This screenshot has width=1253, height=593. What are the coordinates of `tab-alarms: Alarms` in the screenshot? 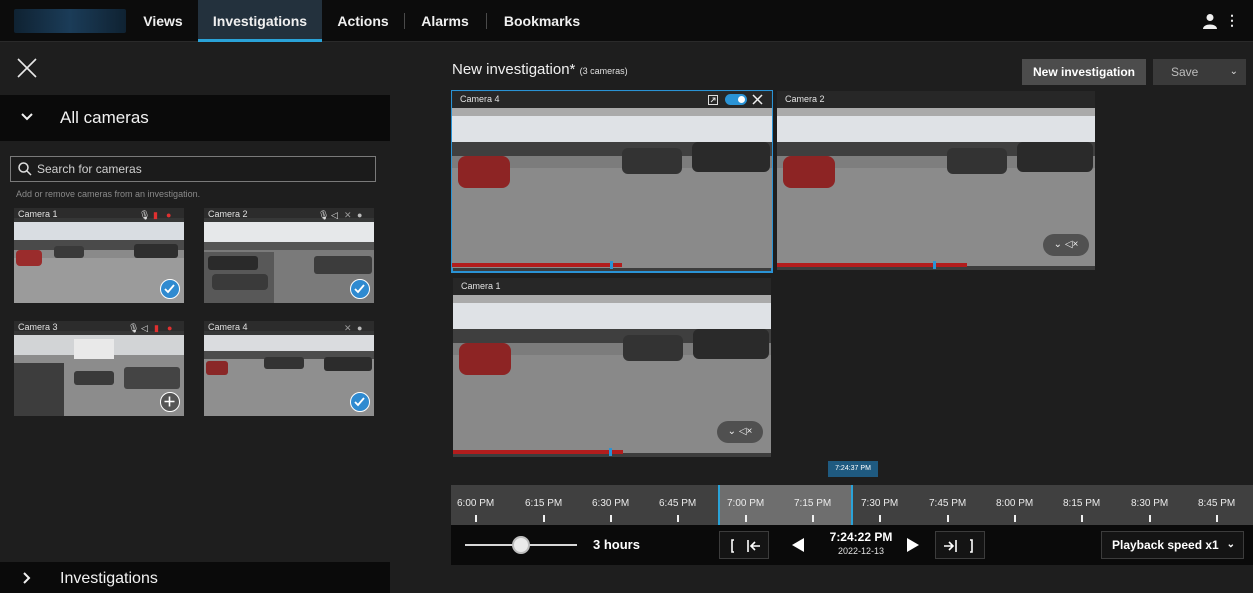 It's located at (445, 21).